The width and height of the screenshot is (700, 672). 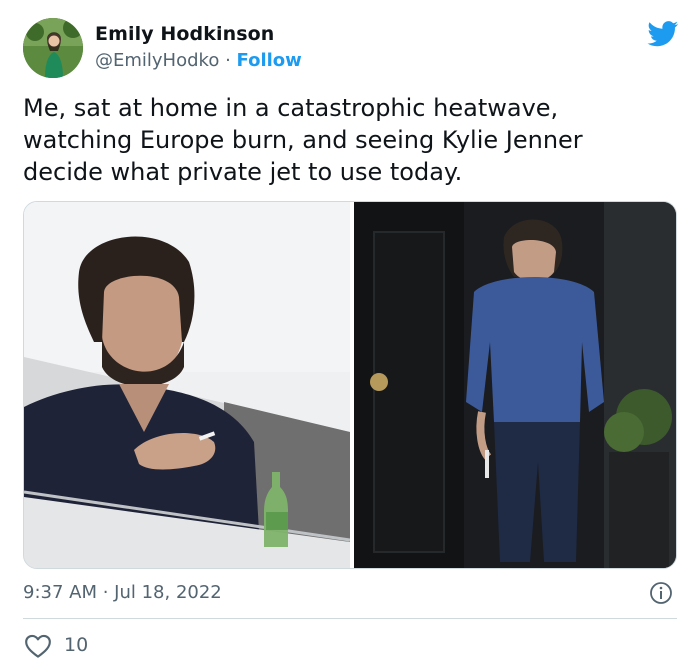 I want to click on handle-row: @EmilyHodko · Follow, so click(x=198, y=60).